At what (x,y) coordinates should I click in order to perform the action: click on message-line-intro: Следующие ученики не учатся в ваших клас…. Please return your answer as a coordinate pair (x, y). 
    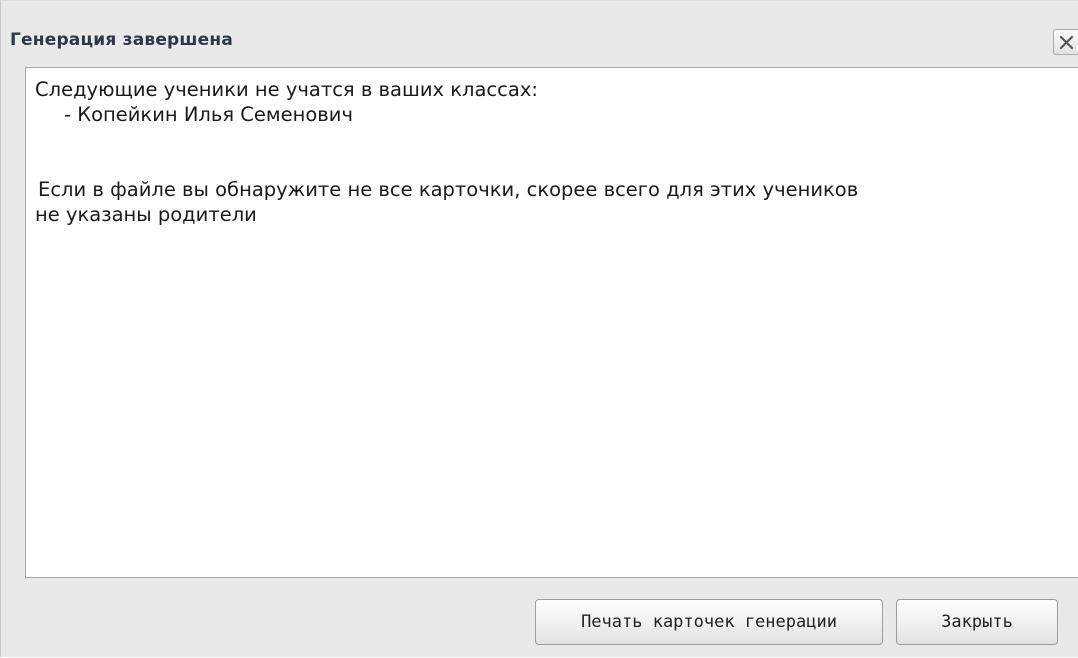
    Looking at the image, I should click on (286, 89).